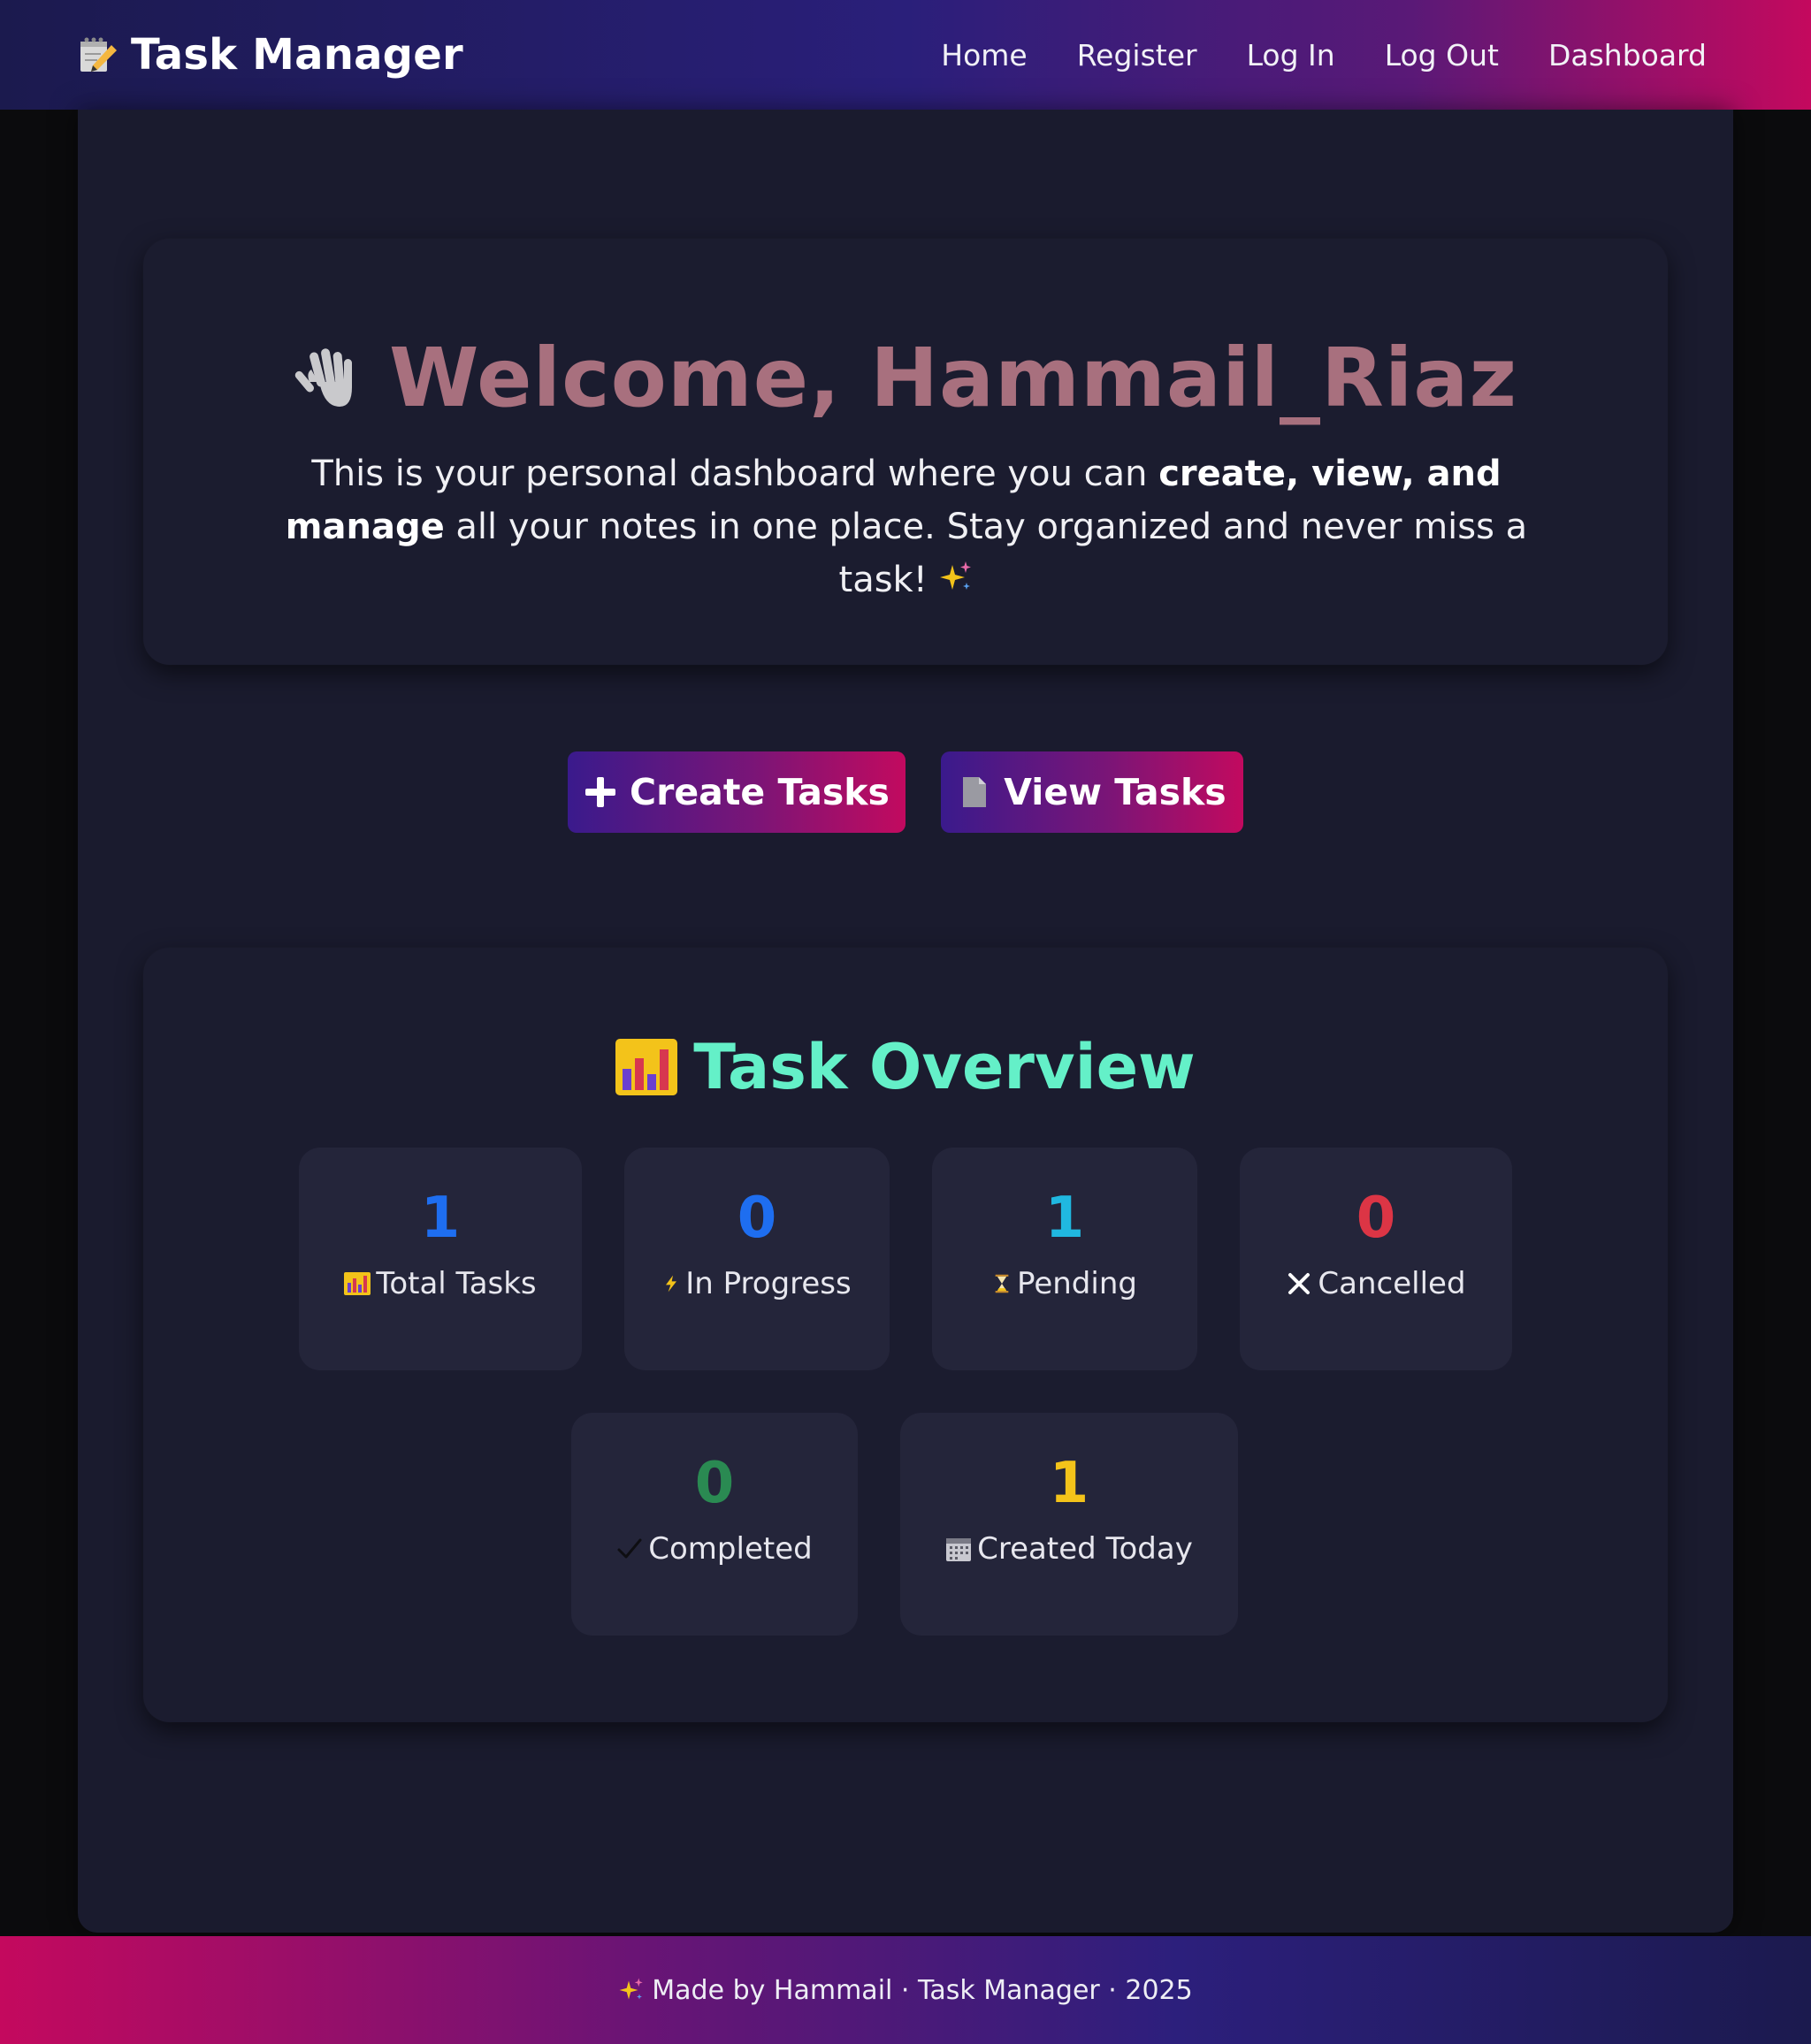 The height and width of the screenshot is (2044, 1811). I want to click on pending-label: Pending, so click(1077, 1284).